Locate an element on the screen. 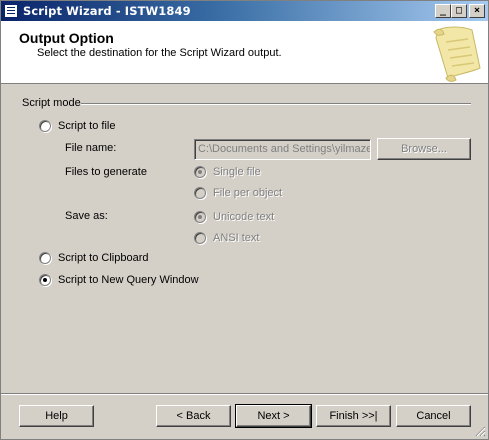 The image size is (489, 440). cancel-button: Cancel is located at coordinates (433, 416).